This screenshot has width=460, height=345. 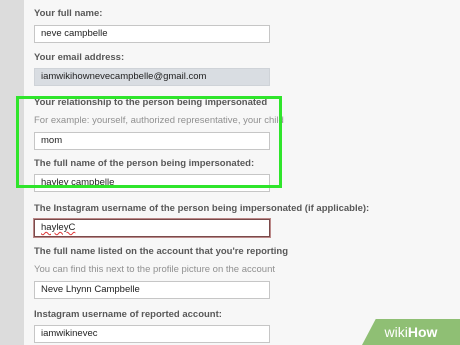 What do you see at coordinates (79, 57) in the screenshot?
I see `email-label: Your email address:` at bounding box center [79, 57].